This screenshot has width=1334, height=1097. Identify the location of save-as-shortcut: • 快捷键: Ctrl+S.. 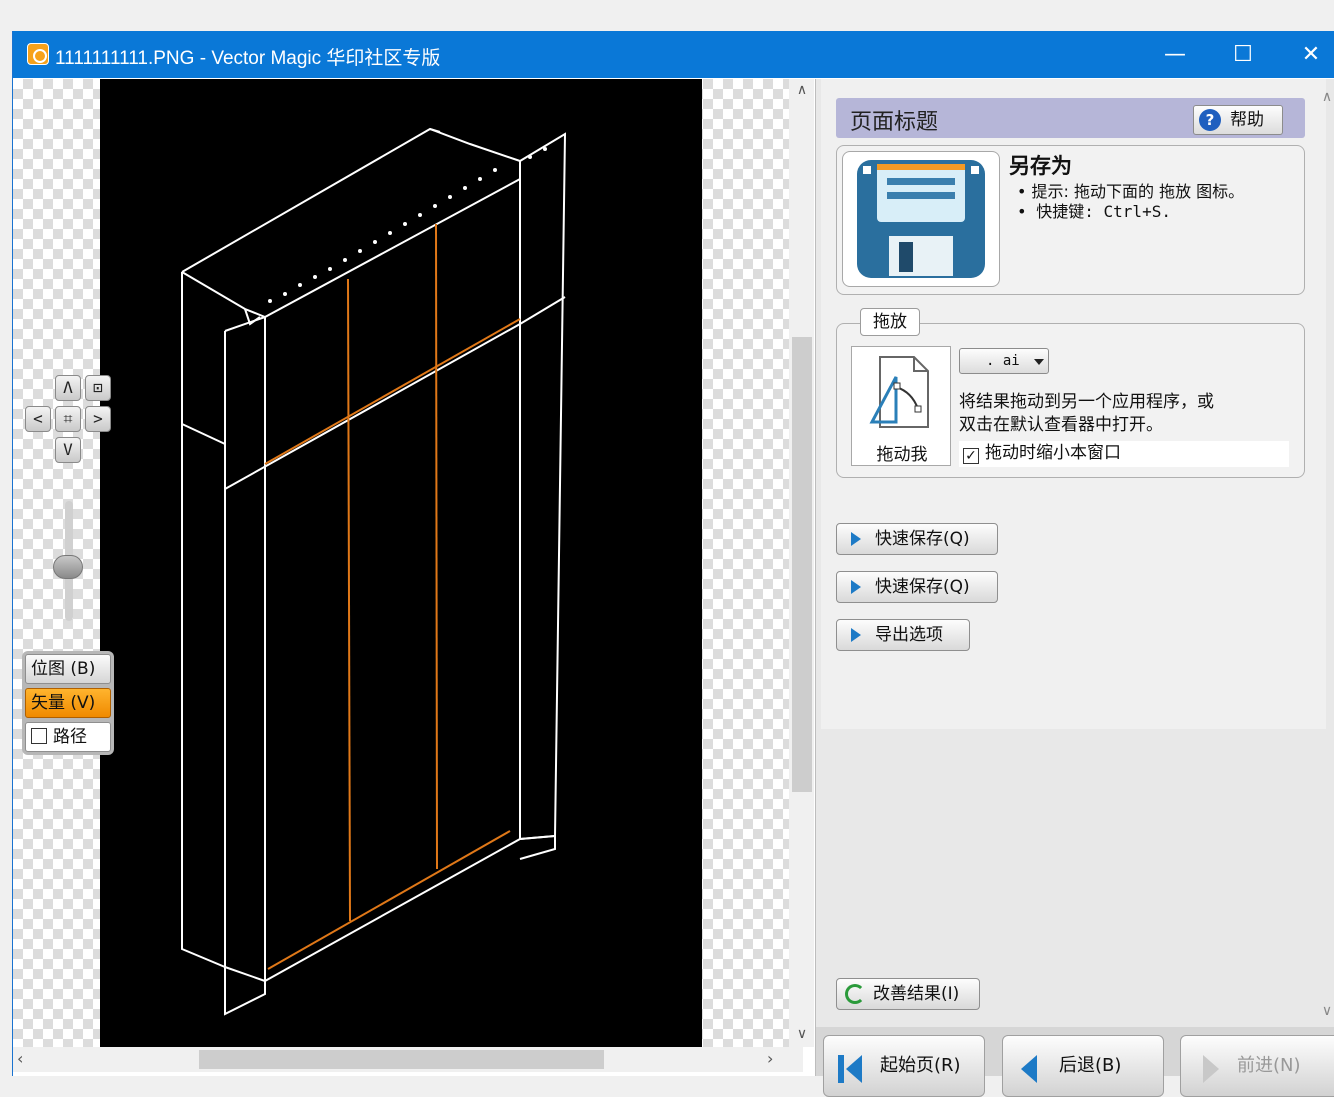
(1094, 211).